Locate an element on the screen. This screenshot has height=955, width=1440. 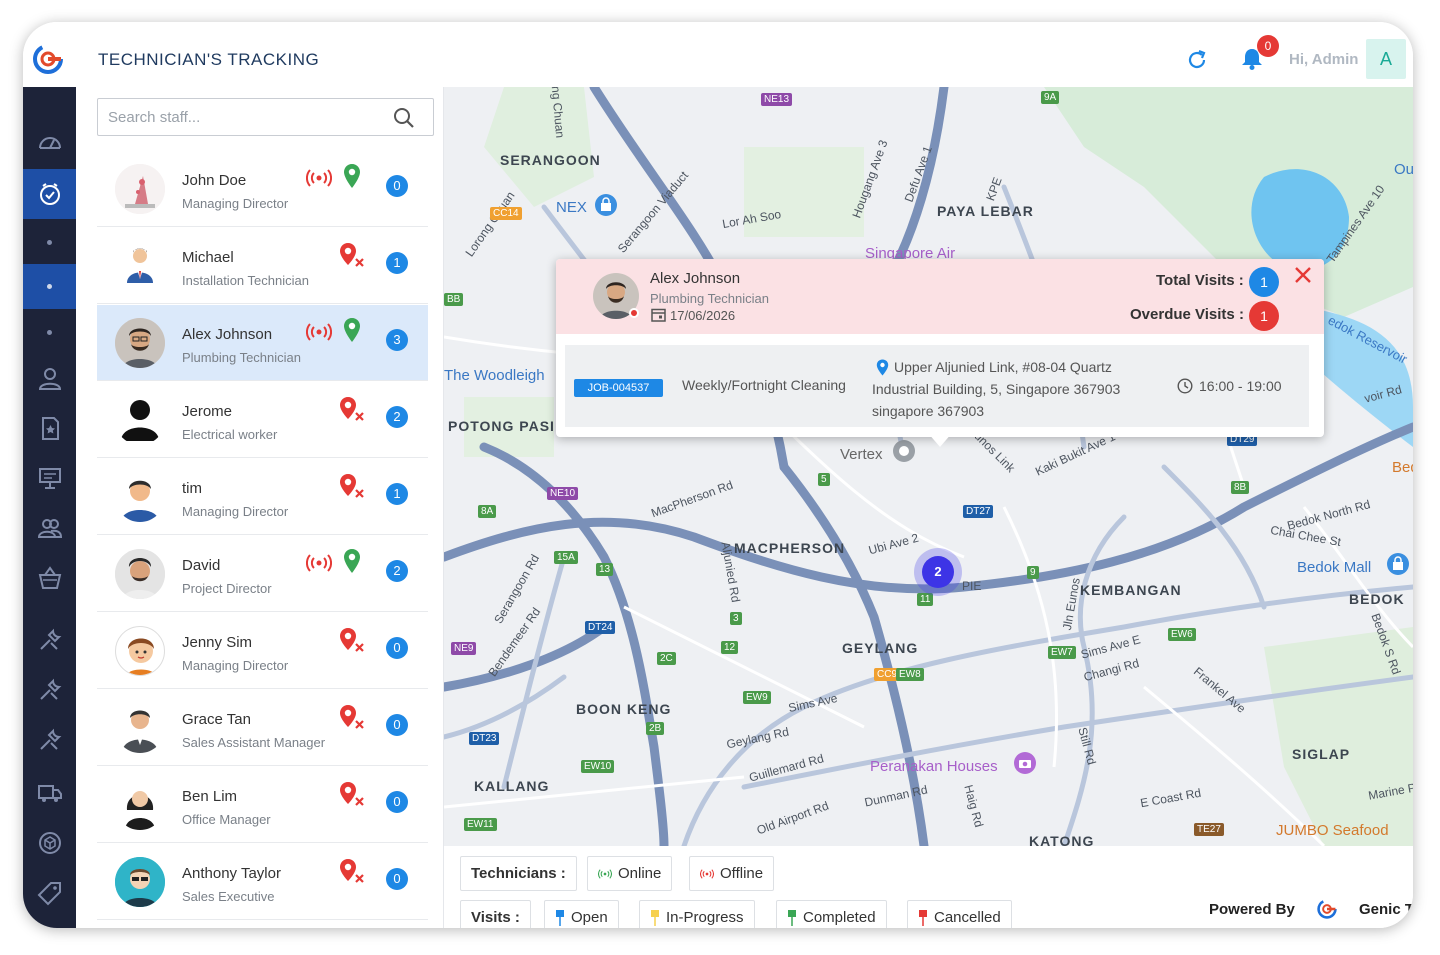
close-icon is located at coordinates (1303, 275).